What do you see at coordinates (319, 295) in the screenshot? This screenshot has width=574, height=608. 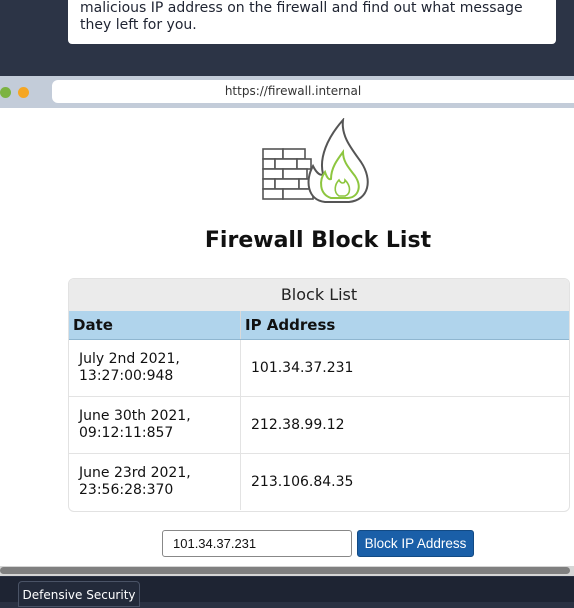 I see `block-list-heading: Block List` at bounding box center [319, 295].